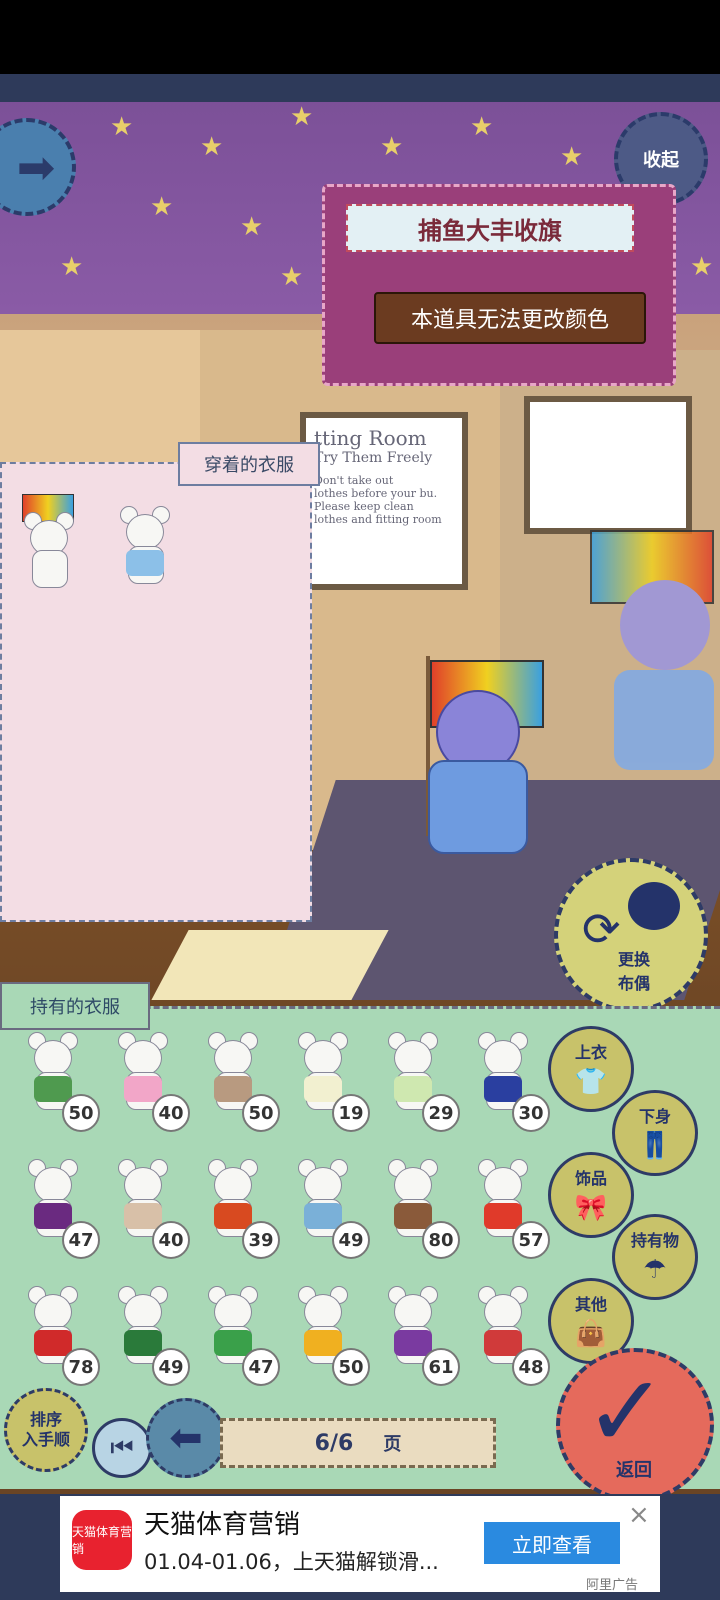 The height and width of the screenshot is (1600, 720). Describe the element at coordinates (531, 1113) in the screenshot. I see `item-count-badge: 30` at that location.